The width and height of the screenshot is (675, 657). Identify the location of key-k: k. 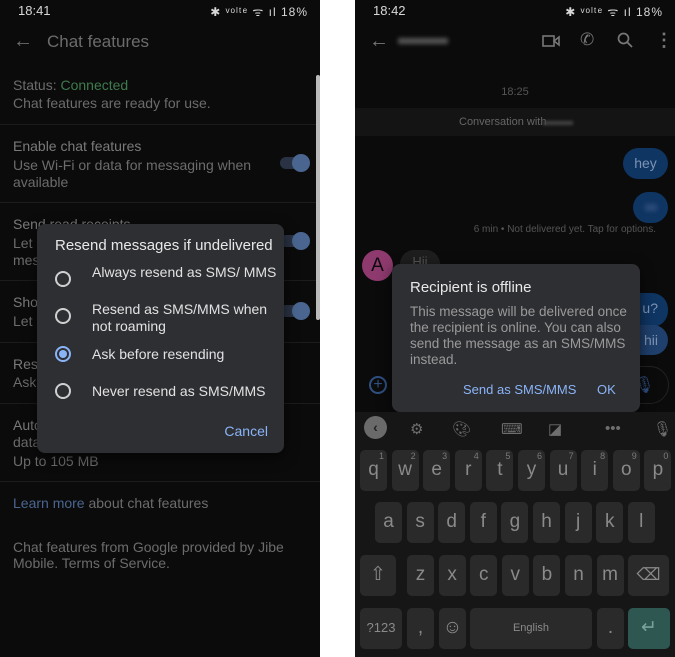
(610, 522).